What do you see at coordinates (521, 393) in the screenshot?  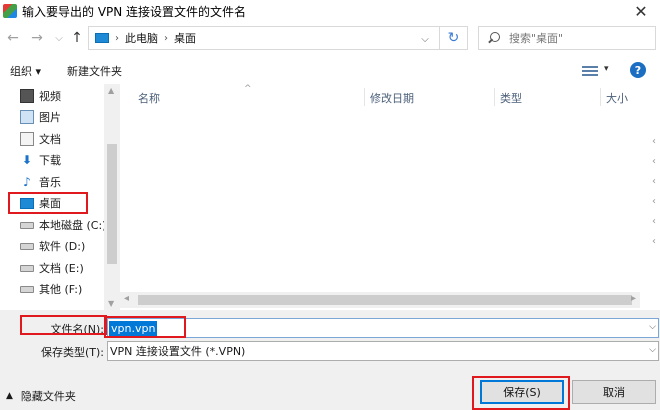 I see `save-button-highlight-annotation` at bounding box center [521, 393].